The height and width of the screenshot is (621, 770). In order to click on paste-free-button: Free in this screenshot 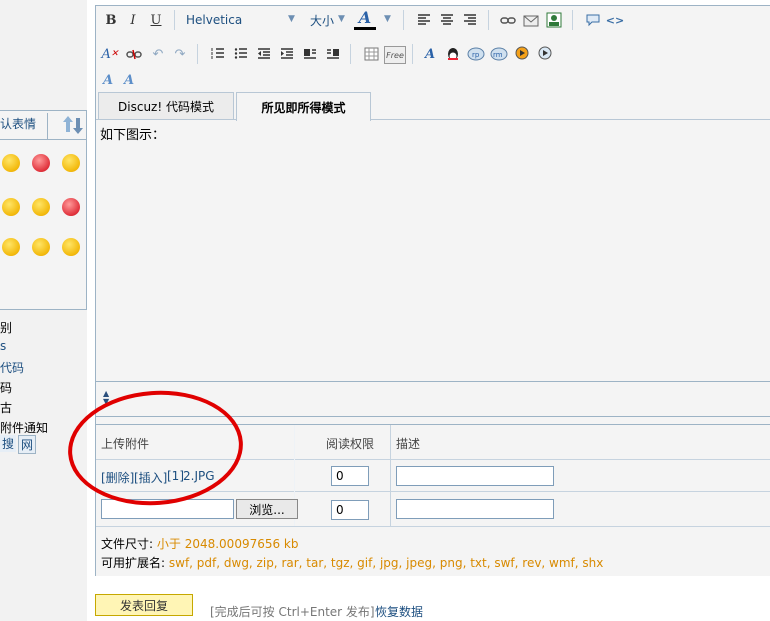, I will do `click(395, 55)`.